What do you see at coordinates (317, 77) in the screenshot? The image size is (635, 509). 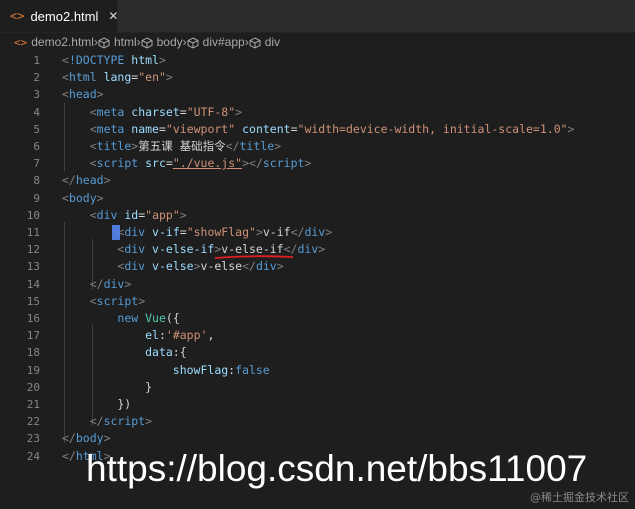 I see `code-line-2: 2 <html lang="en">` at bounding box center [317, 77].